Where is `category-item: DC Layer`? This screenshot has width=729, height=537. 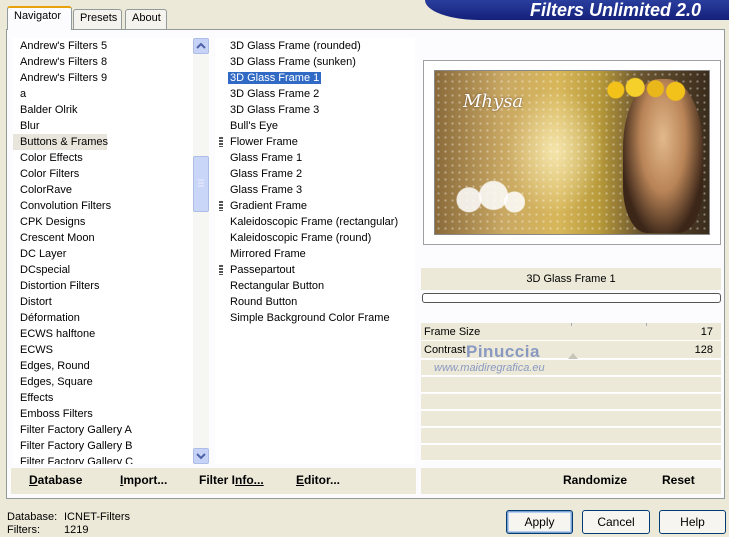
category-item: DC Layer is located at coordinates (111, 254).